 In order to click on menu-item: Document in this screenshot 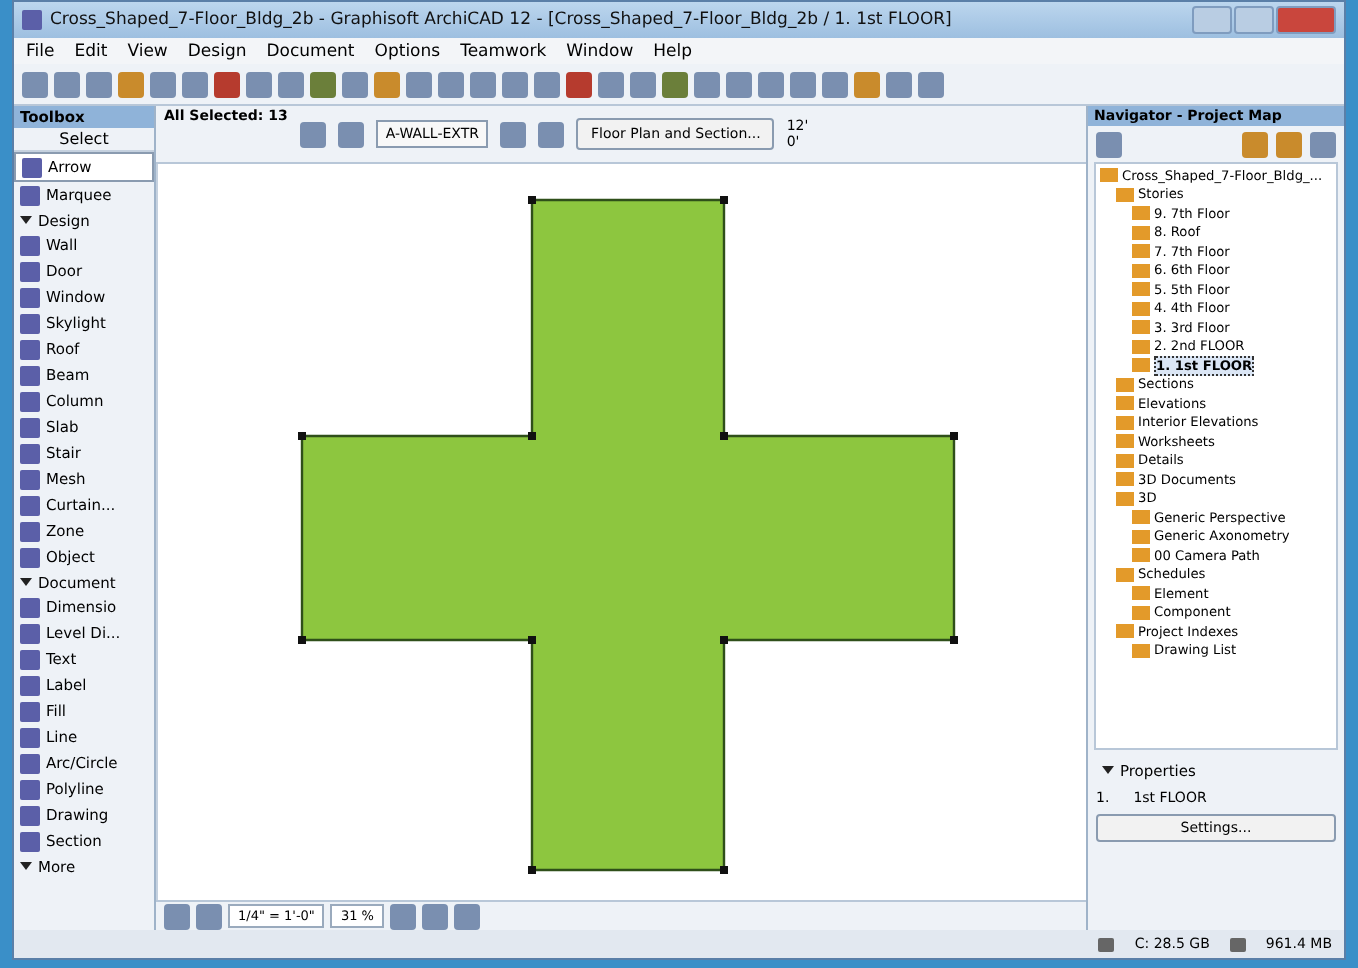, I will do `click(310, 51)`.